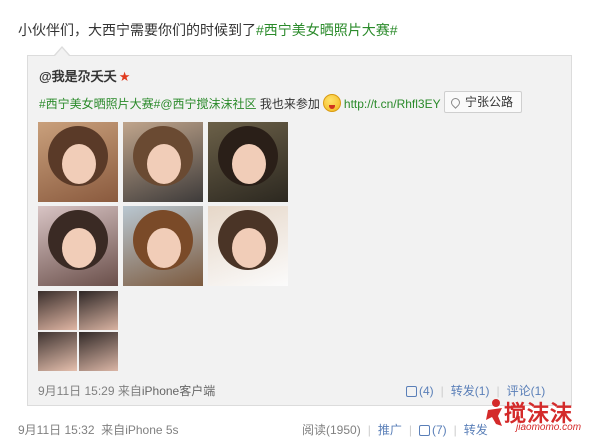 The image size is (608, 443). Describe the element at coordinates (494, 412) in the screenshot. I see `watermark-figure-icon` at that location.